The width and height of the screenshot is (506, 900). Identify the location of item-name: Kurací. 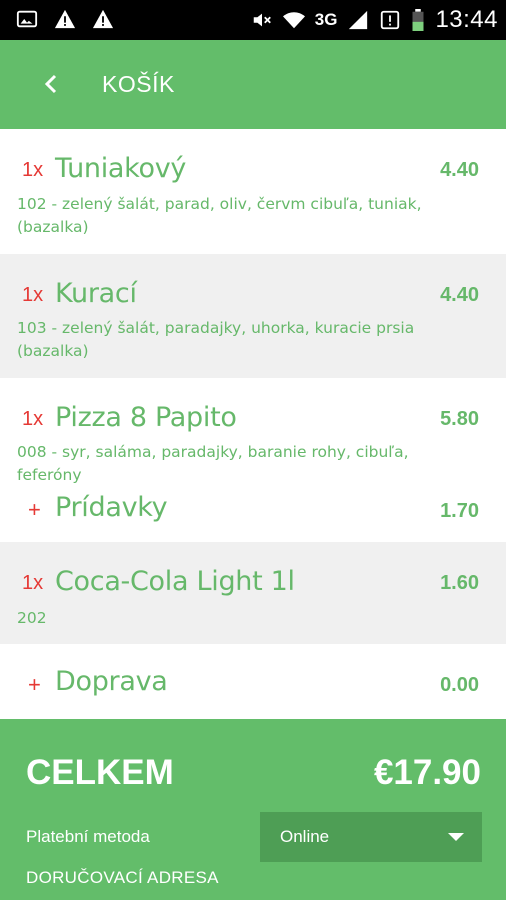
(96, 293).